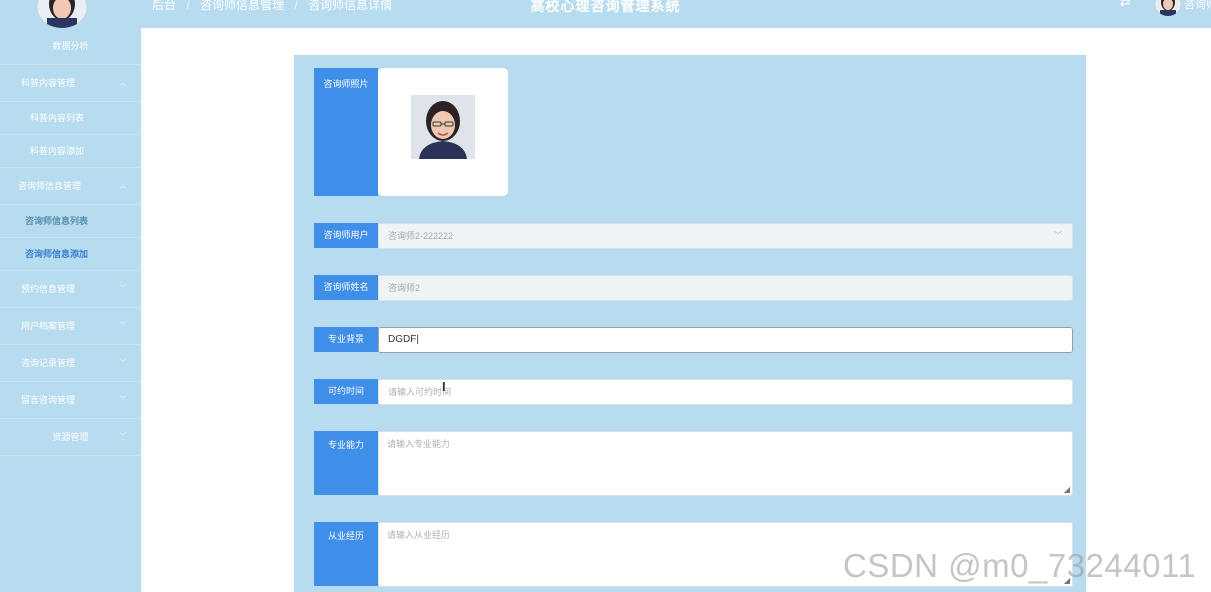  I want to click on sidebar-item-resources: 资源管理 ﹀, so click(70, 437).